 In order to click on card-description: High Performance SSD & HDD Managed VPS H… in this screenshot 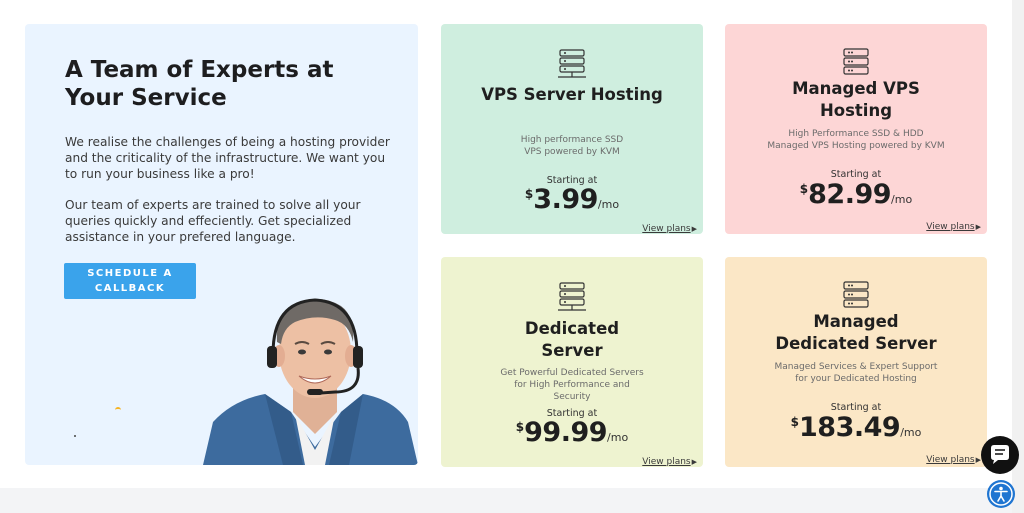, I will do `click(856, 140)`.